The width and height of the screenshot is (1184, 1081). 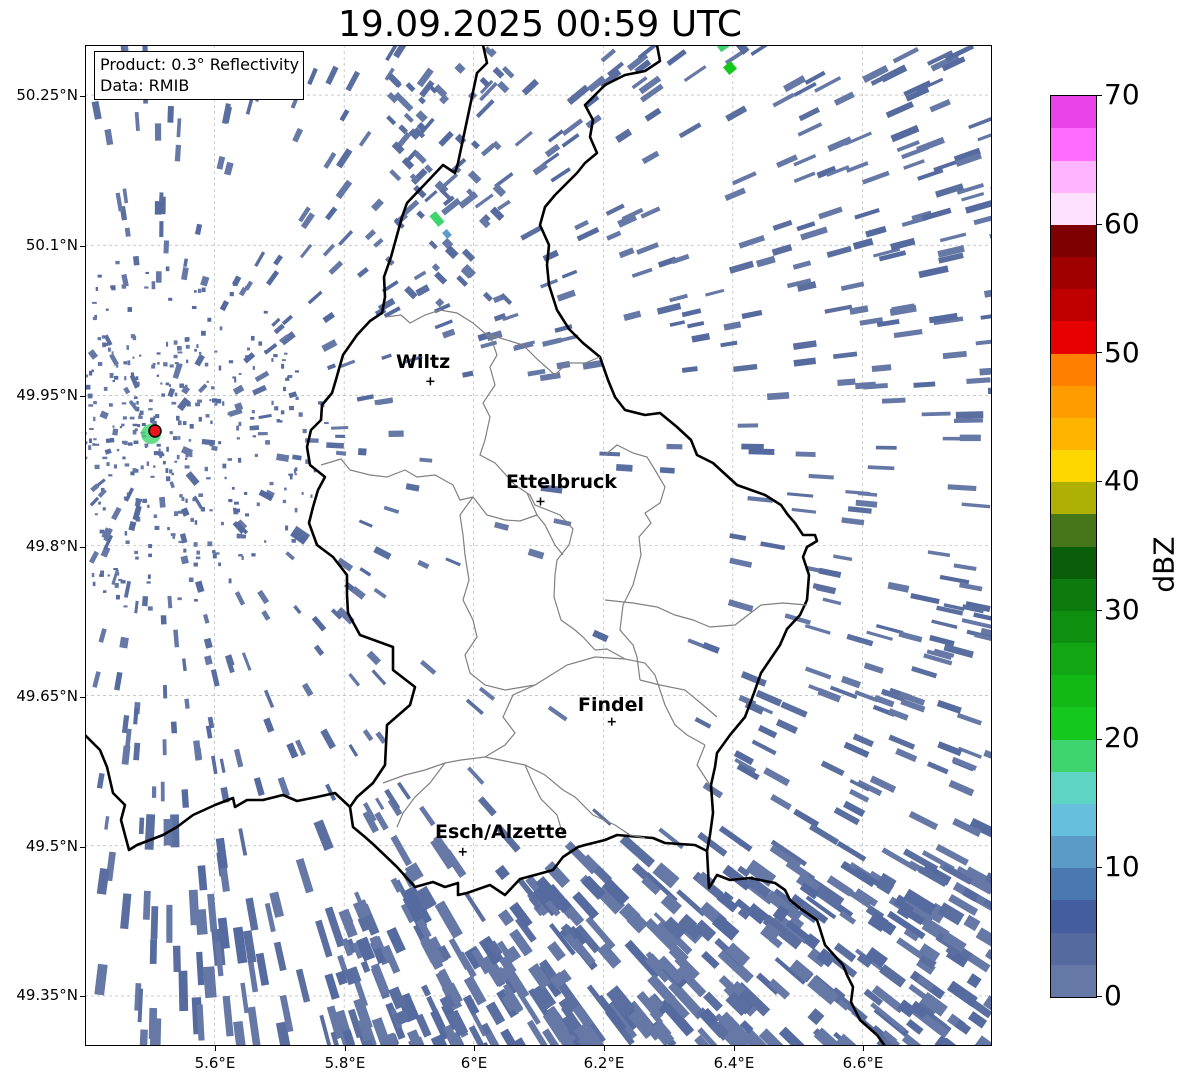 What do you see at coordinates (1122, 223) in the screenshot?
I see `colorbar-tick-label: 60` at bounding box center [1122, 223].